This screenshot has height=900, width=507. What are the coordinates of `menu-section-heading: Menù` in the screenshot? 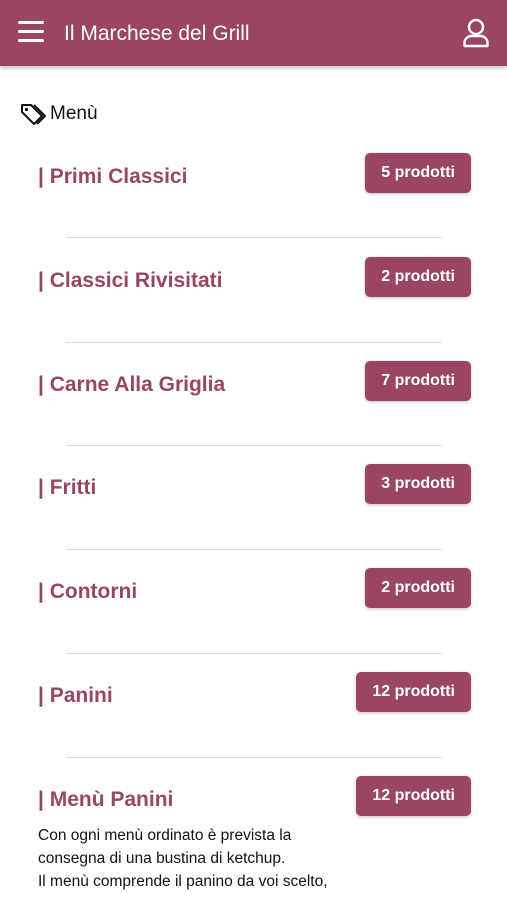 It's located at (59, 114).